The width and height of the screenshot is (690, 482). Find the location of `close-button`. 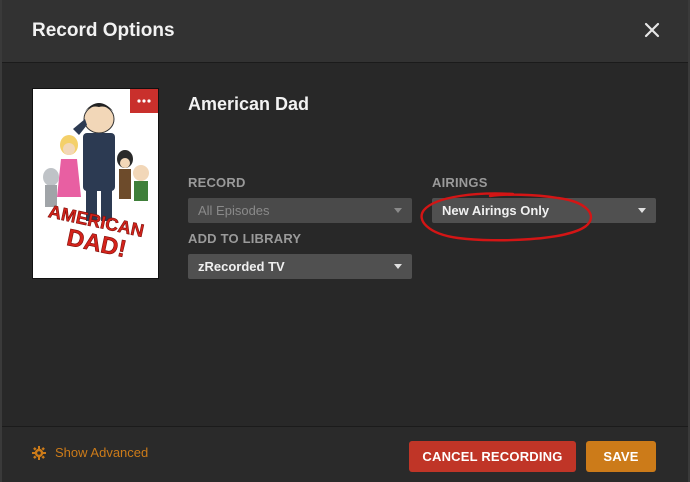

close-button is located at coordinates (652, 30).